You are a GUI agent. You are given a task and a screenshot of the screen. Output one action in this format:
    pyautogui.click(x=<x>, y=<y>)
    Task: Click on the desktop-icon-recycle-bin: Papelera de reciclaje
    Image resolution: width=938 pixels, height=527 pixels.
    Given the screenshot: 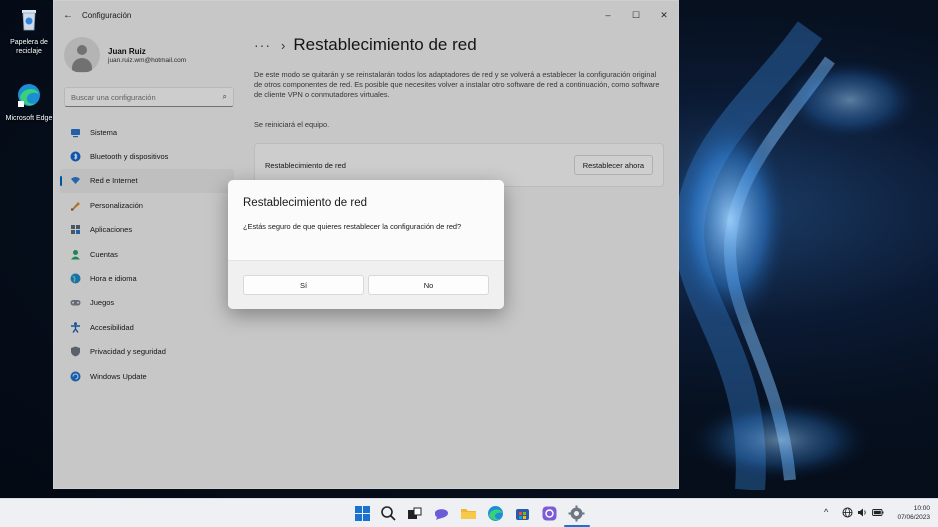 What is the action you would take?
    pyautogui.click(x=29, y=31)
    